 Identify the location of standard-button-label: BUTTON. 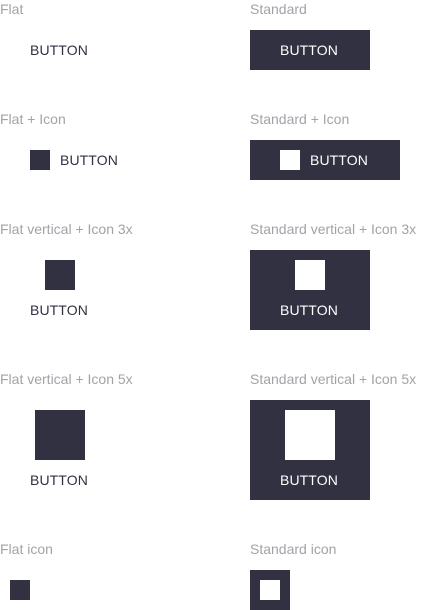
(309, 50).